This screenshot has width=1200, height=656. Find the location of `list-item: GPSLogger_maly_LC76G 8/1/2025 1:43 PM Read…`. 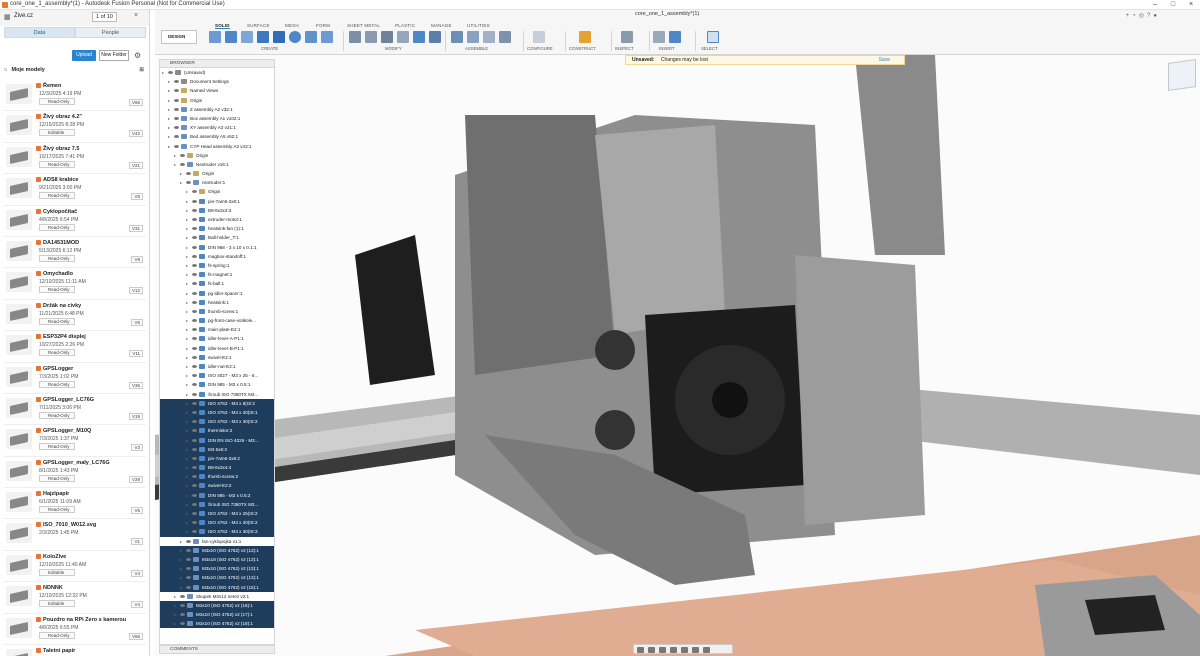

list-item: GPSLogger_maly_LC76G 8/1/2025 1:43 PM Read… is located at coordinates (75, 473).